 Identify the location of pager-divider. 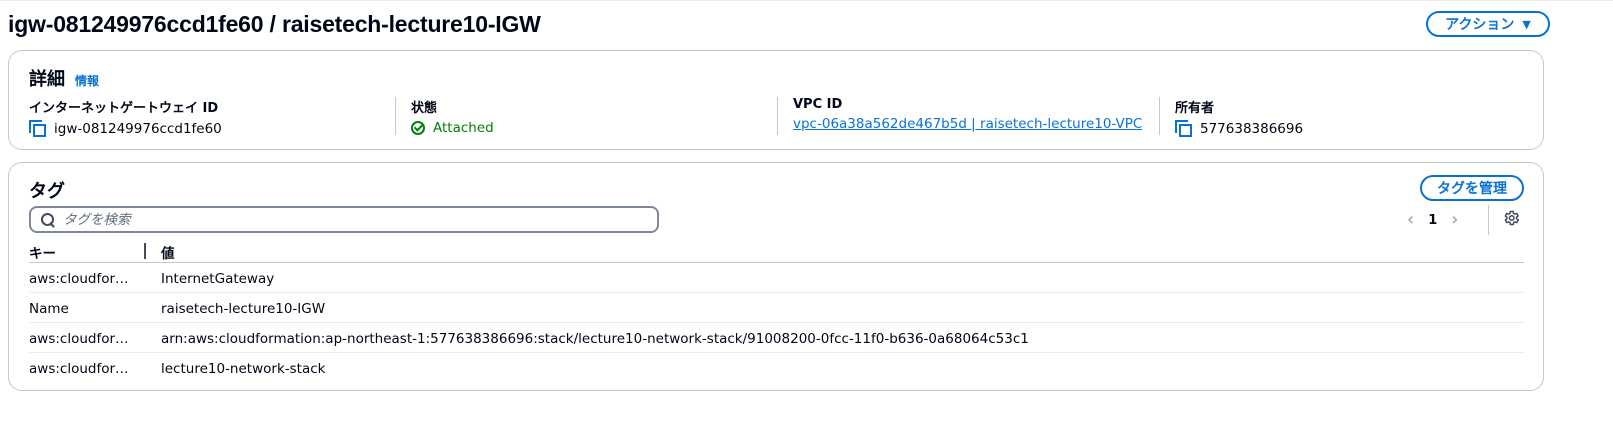
(1488, 220).